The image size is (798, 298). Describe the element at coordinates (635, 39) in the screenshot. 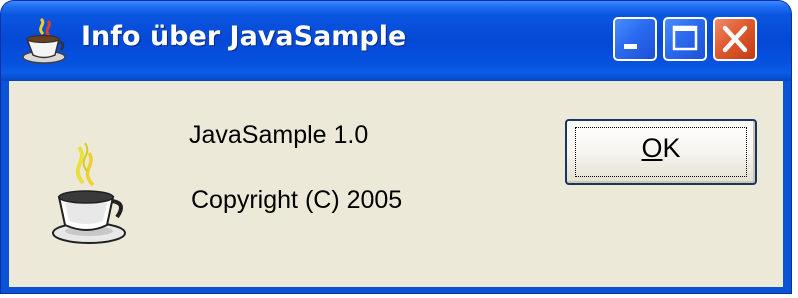

I see `minimize-button` at that location.